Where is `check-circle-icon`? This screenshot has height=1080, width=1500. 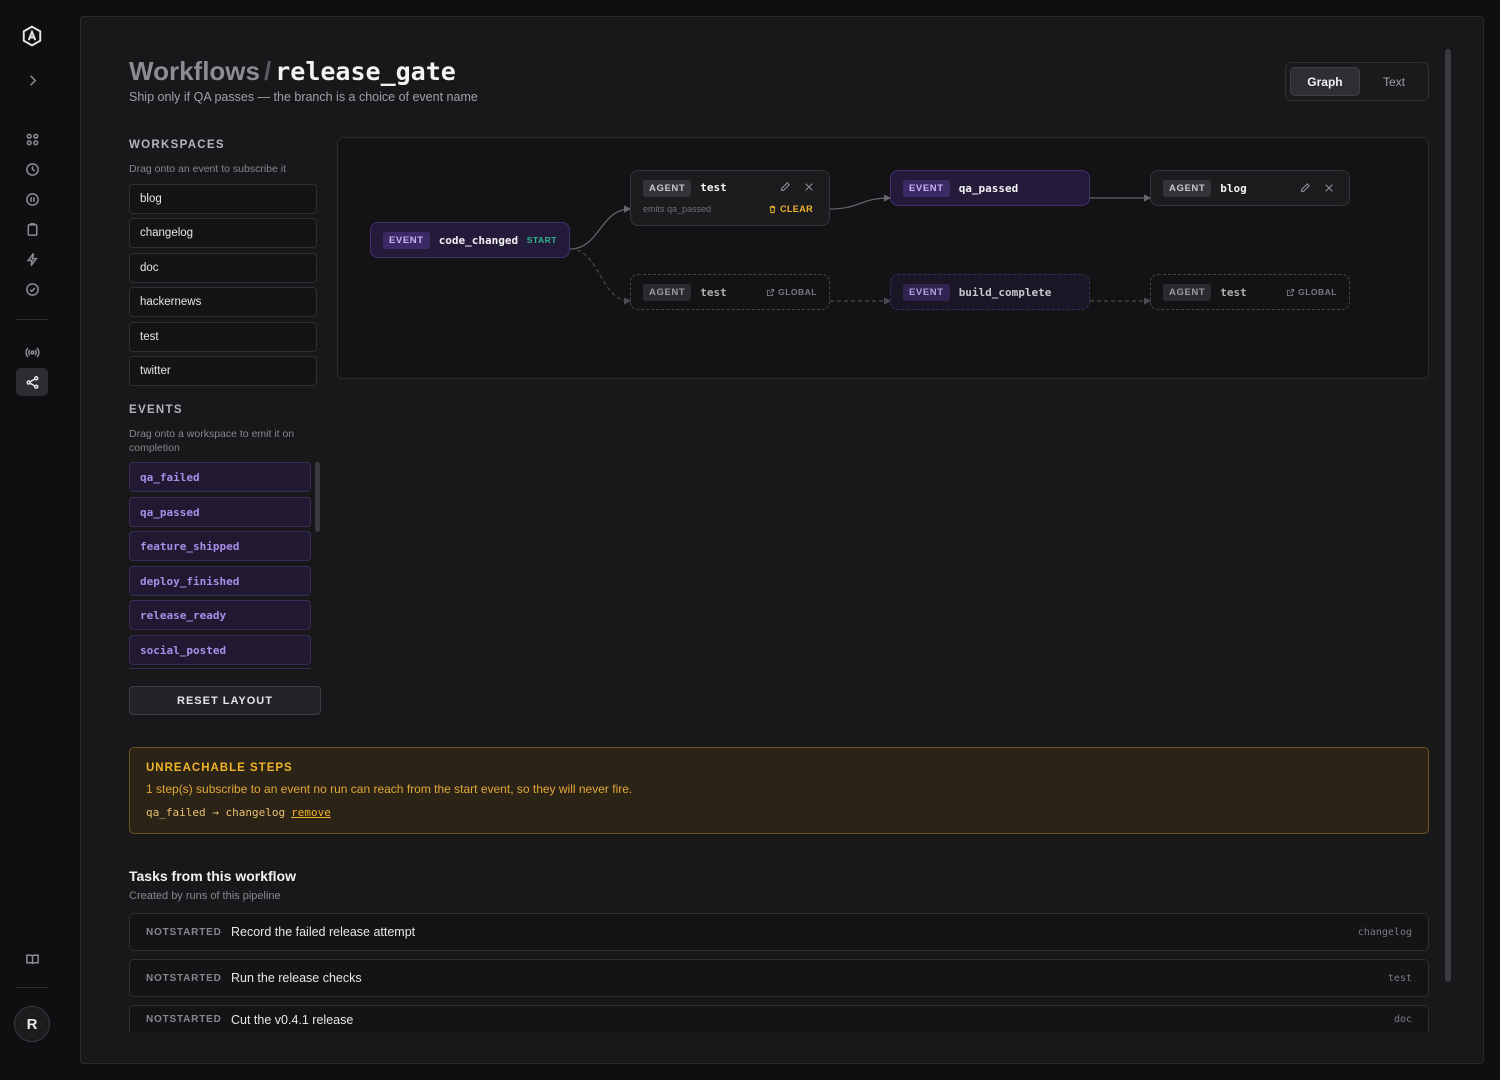 check-circle-icon is located at coordinates (32, 289).